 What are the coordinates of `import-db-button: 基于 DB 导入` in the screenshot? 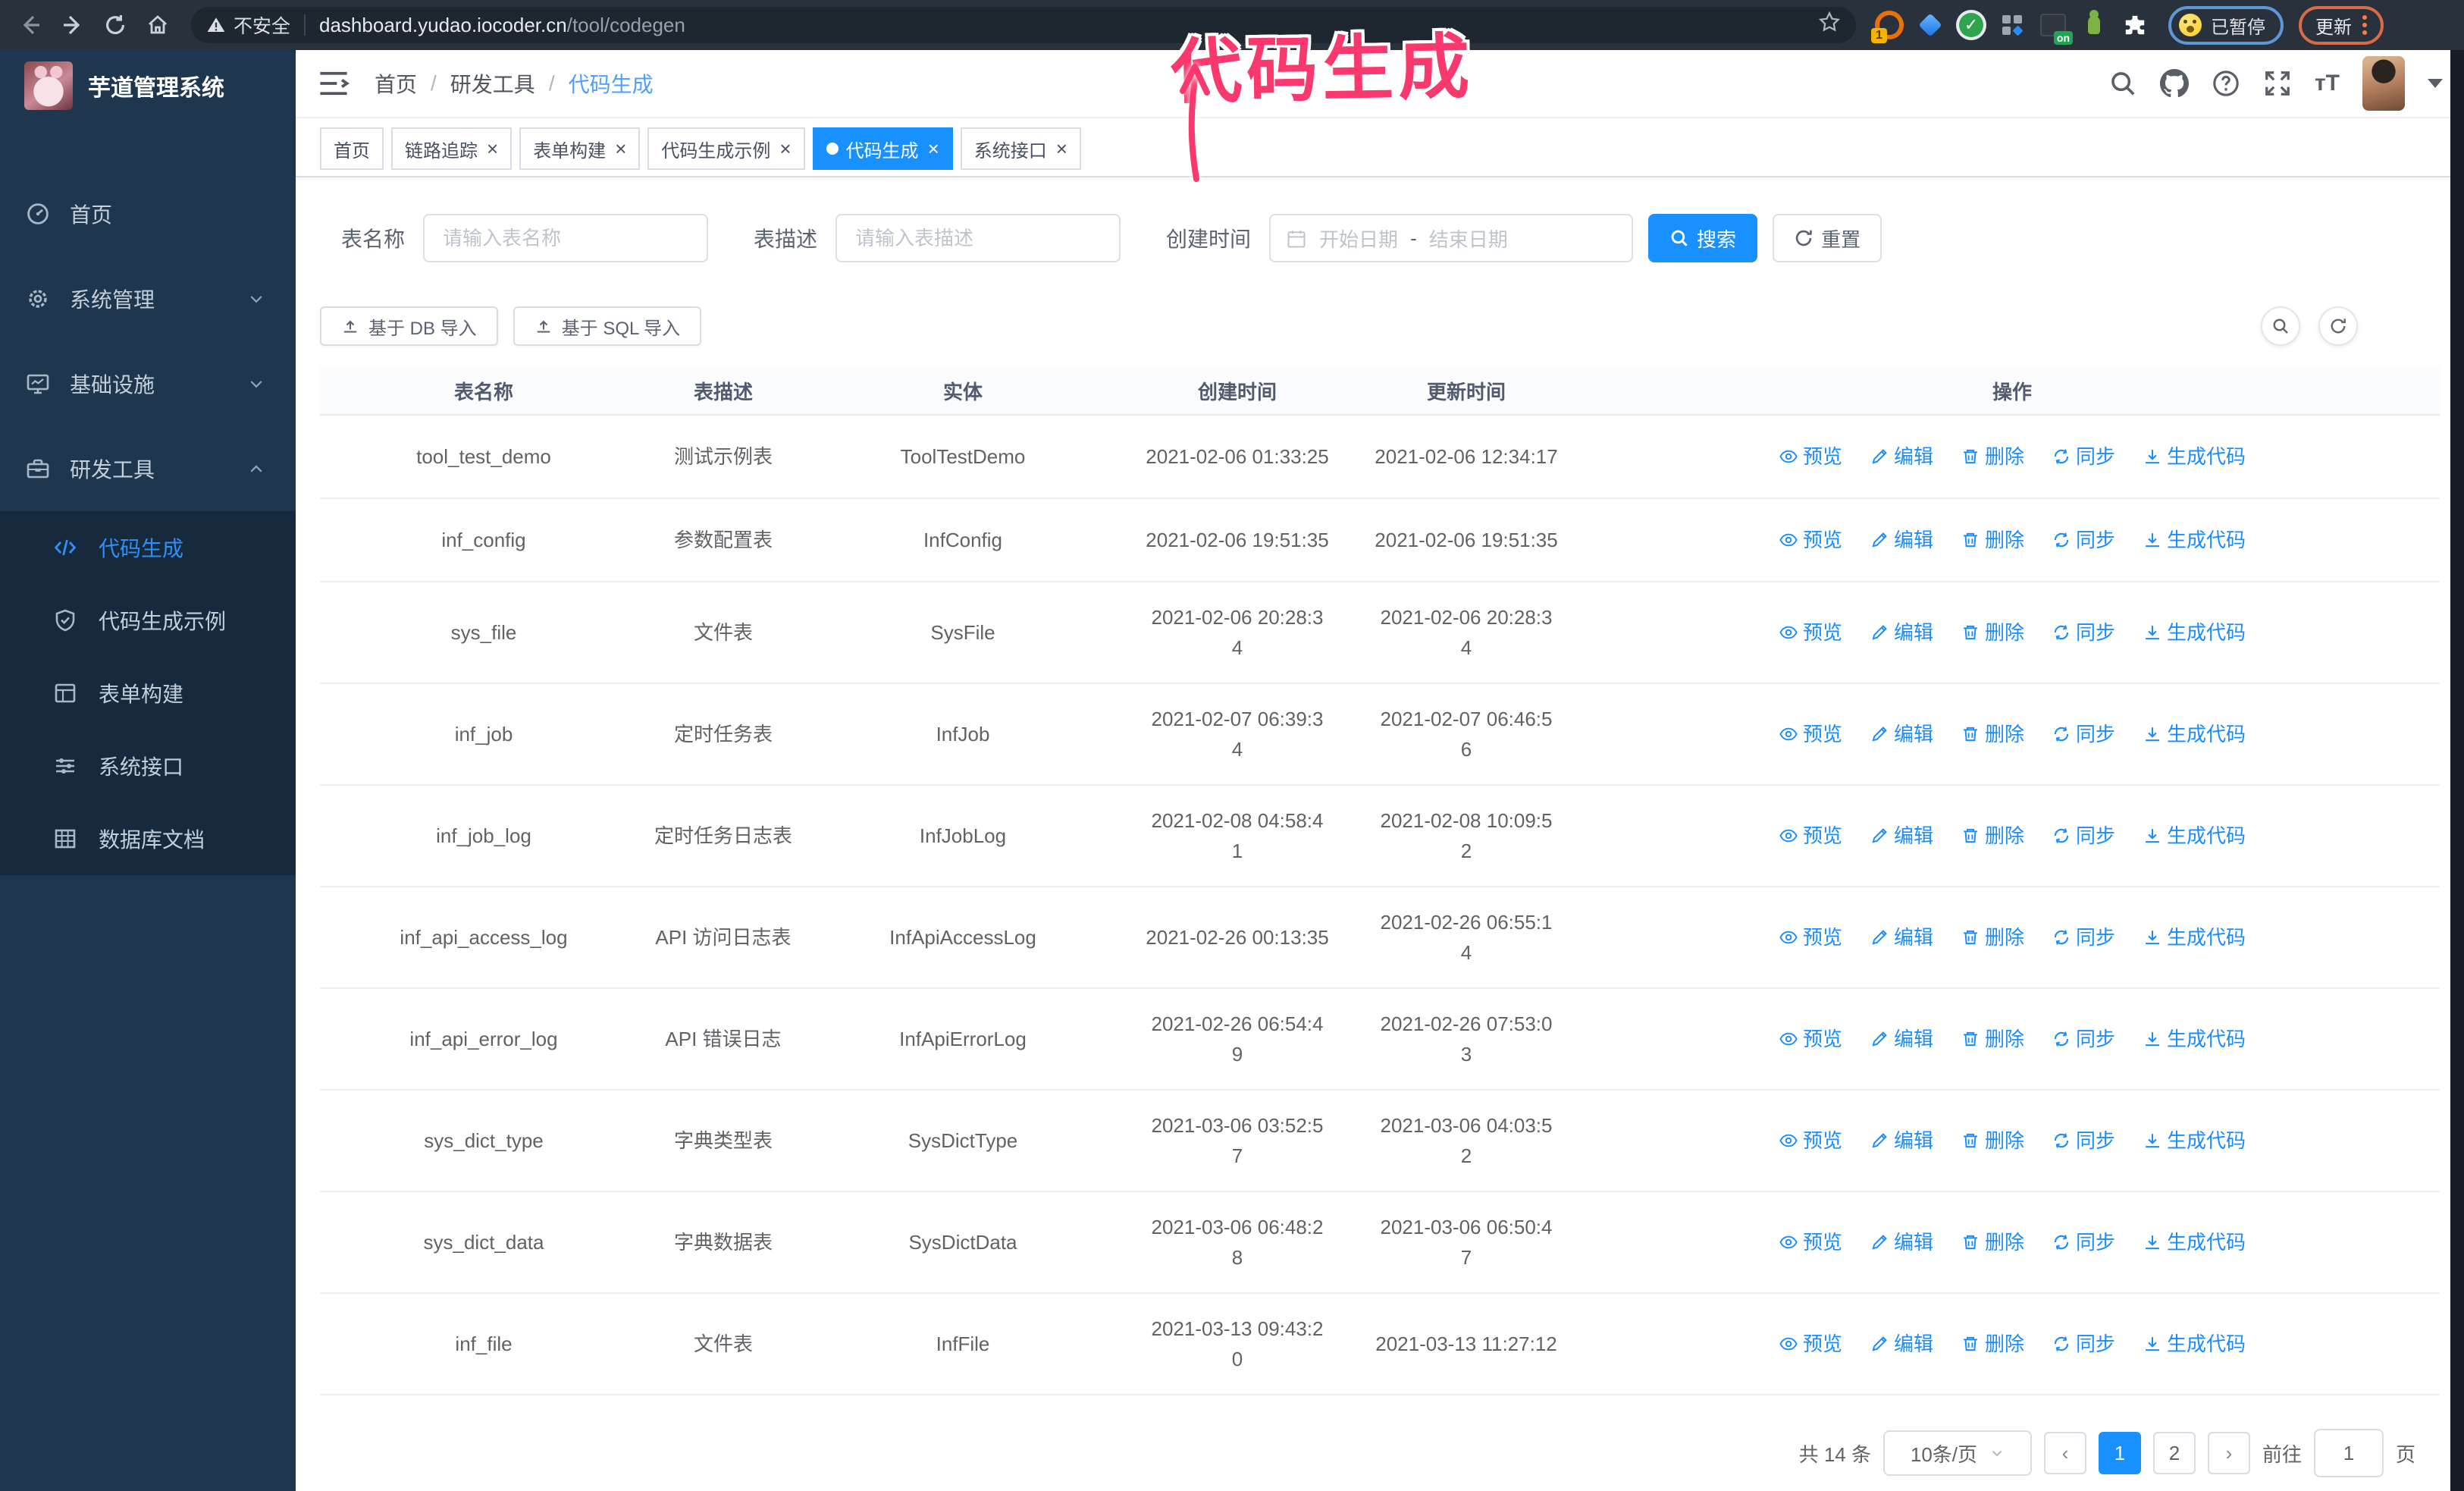 It's located at (409, 326).